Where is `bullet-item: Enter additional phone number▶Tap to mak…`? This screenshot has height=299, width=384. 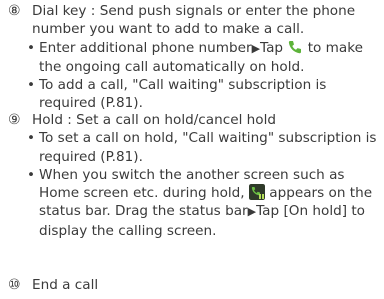 bullet-item: Enter additional phone number▶Tap to mak… is located at coordinates (203, 58).